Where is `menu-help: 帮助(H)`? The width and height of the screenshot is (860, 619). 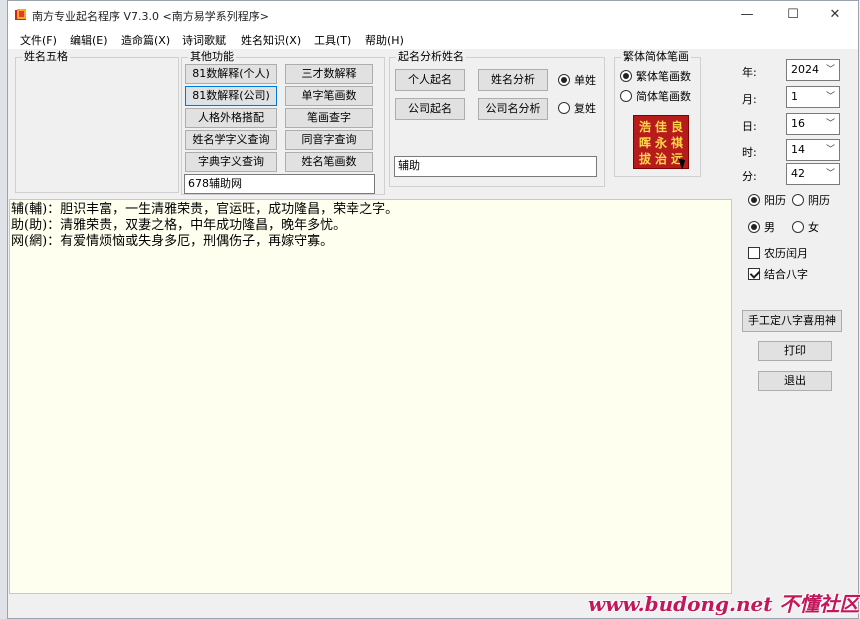 menu-help: 帮助(H) is located at coordinates (384, 40).